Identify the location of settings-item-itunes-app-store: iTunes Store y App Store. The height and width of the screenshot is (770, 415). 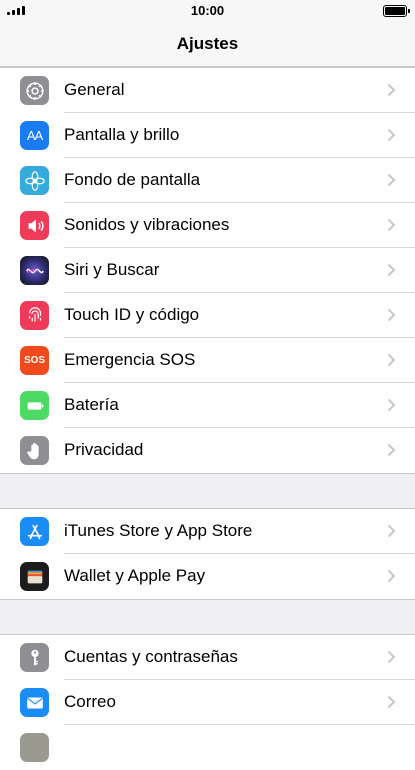
(207, 531).